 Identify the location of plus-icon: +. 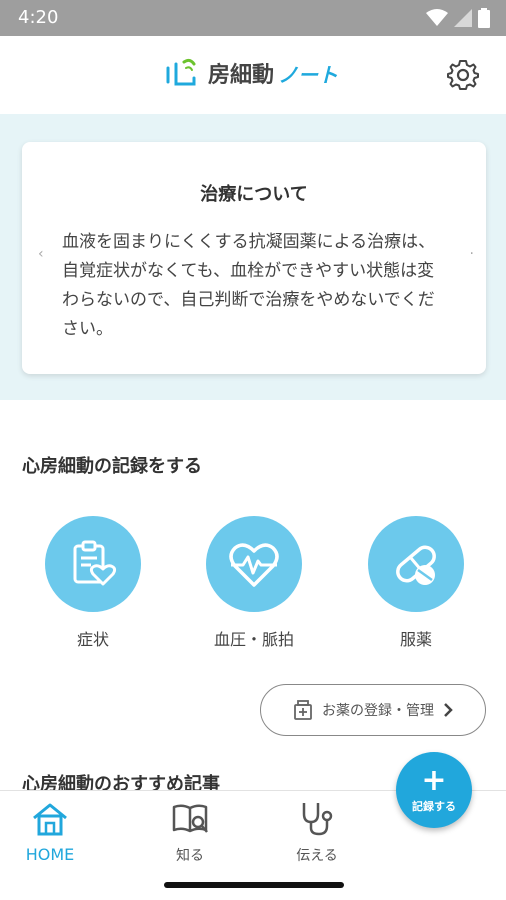
(434, 780).